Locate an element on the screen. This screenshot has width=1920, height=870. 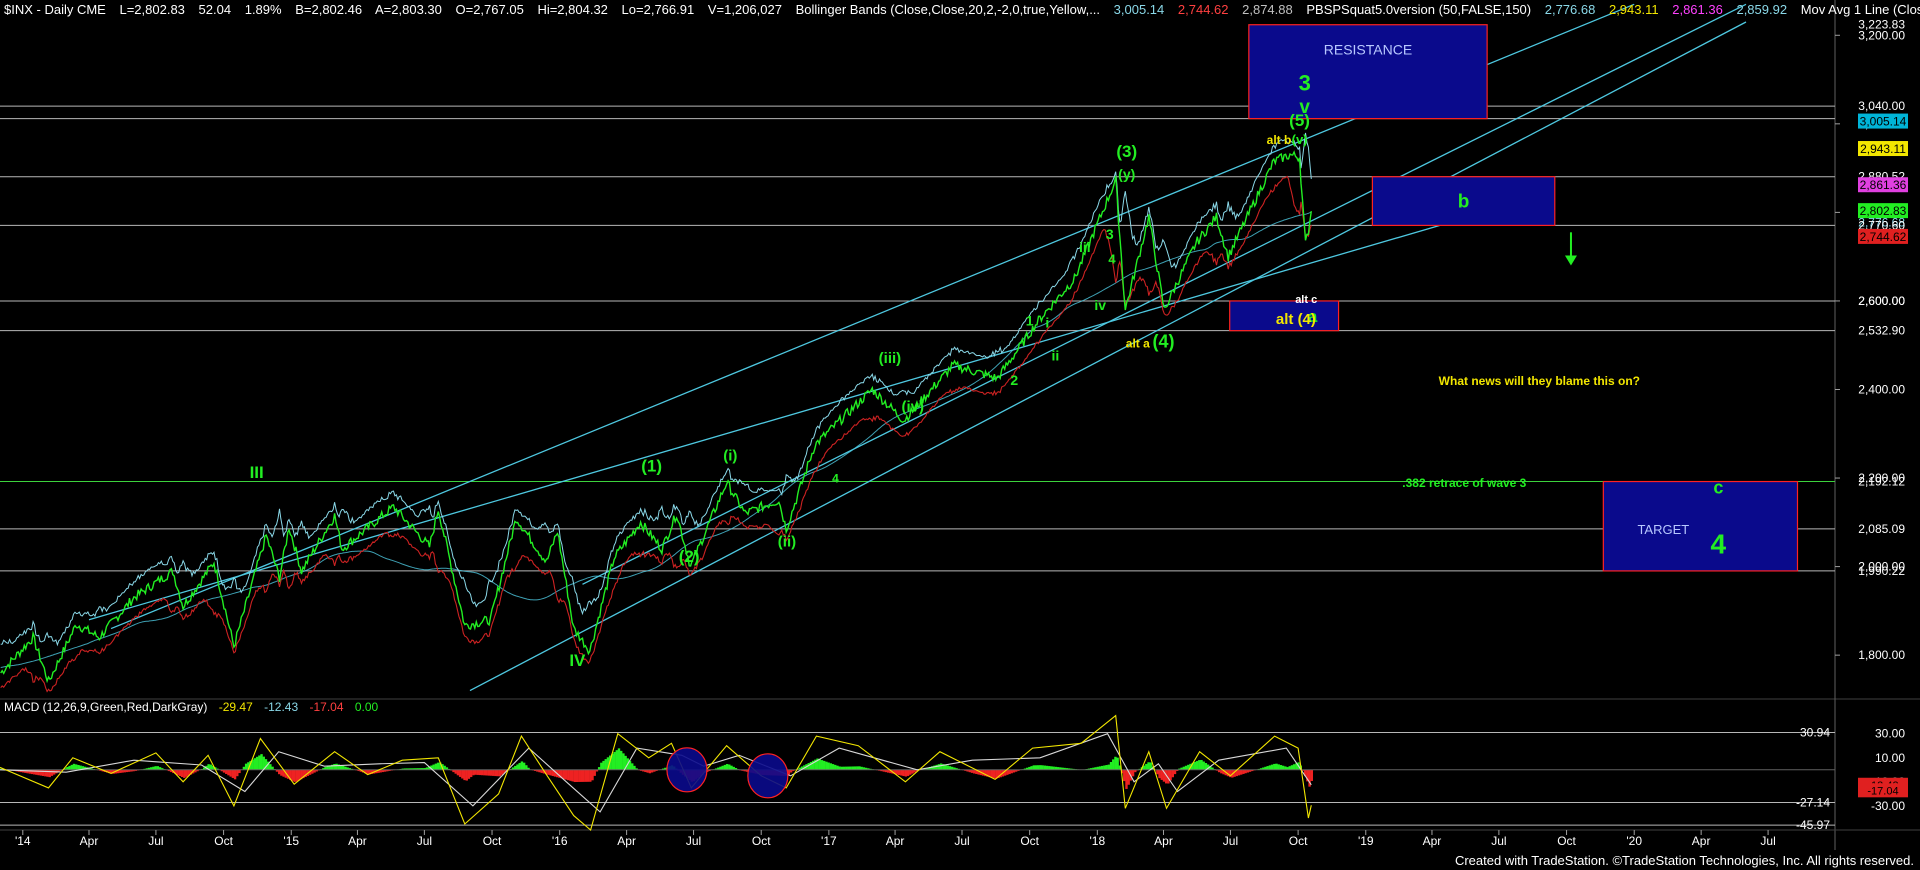
wave-annotation: (1) is located at coordinates (651, 465).